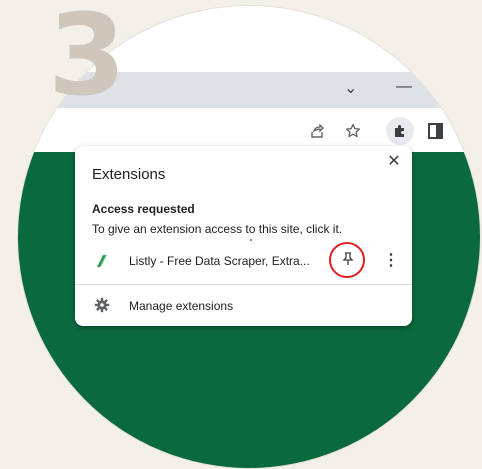 The image size is (482, 469). I want to click on extension-row-listly: Listly - Free Data Scraper, Extra... ⋮, so click(243, 260).